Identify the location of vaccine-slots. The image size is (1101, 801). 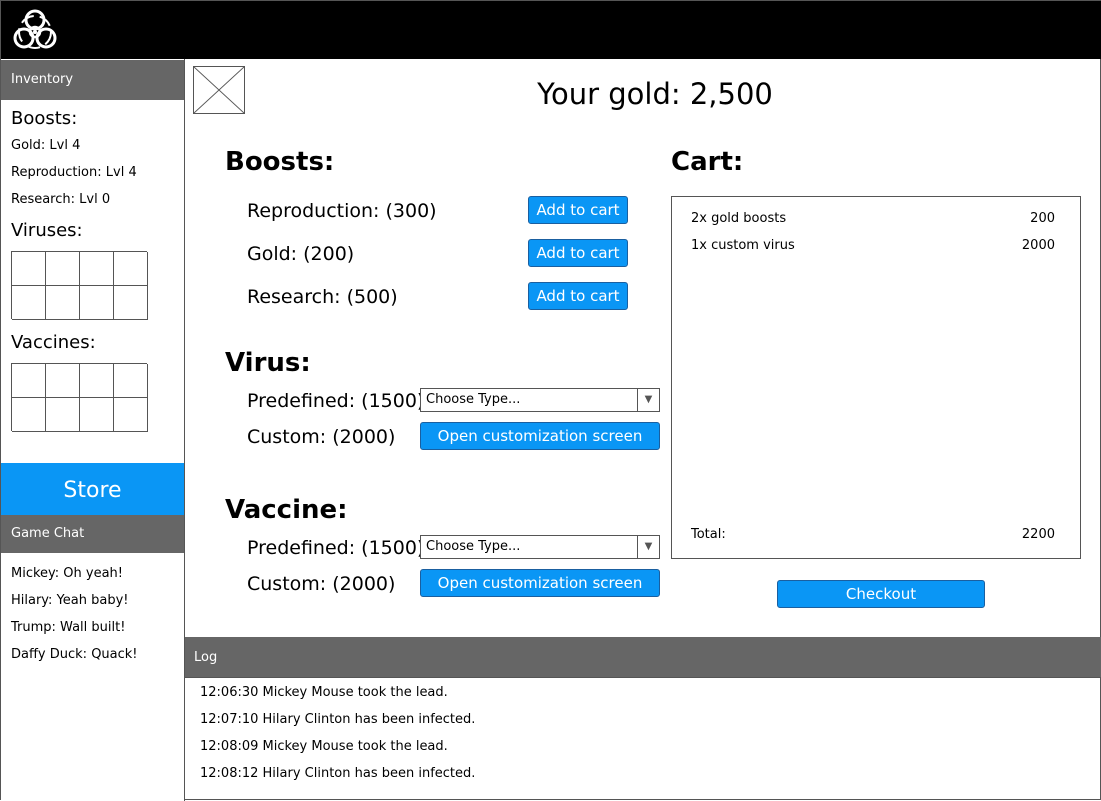
(79, 397).